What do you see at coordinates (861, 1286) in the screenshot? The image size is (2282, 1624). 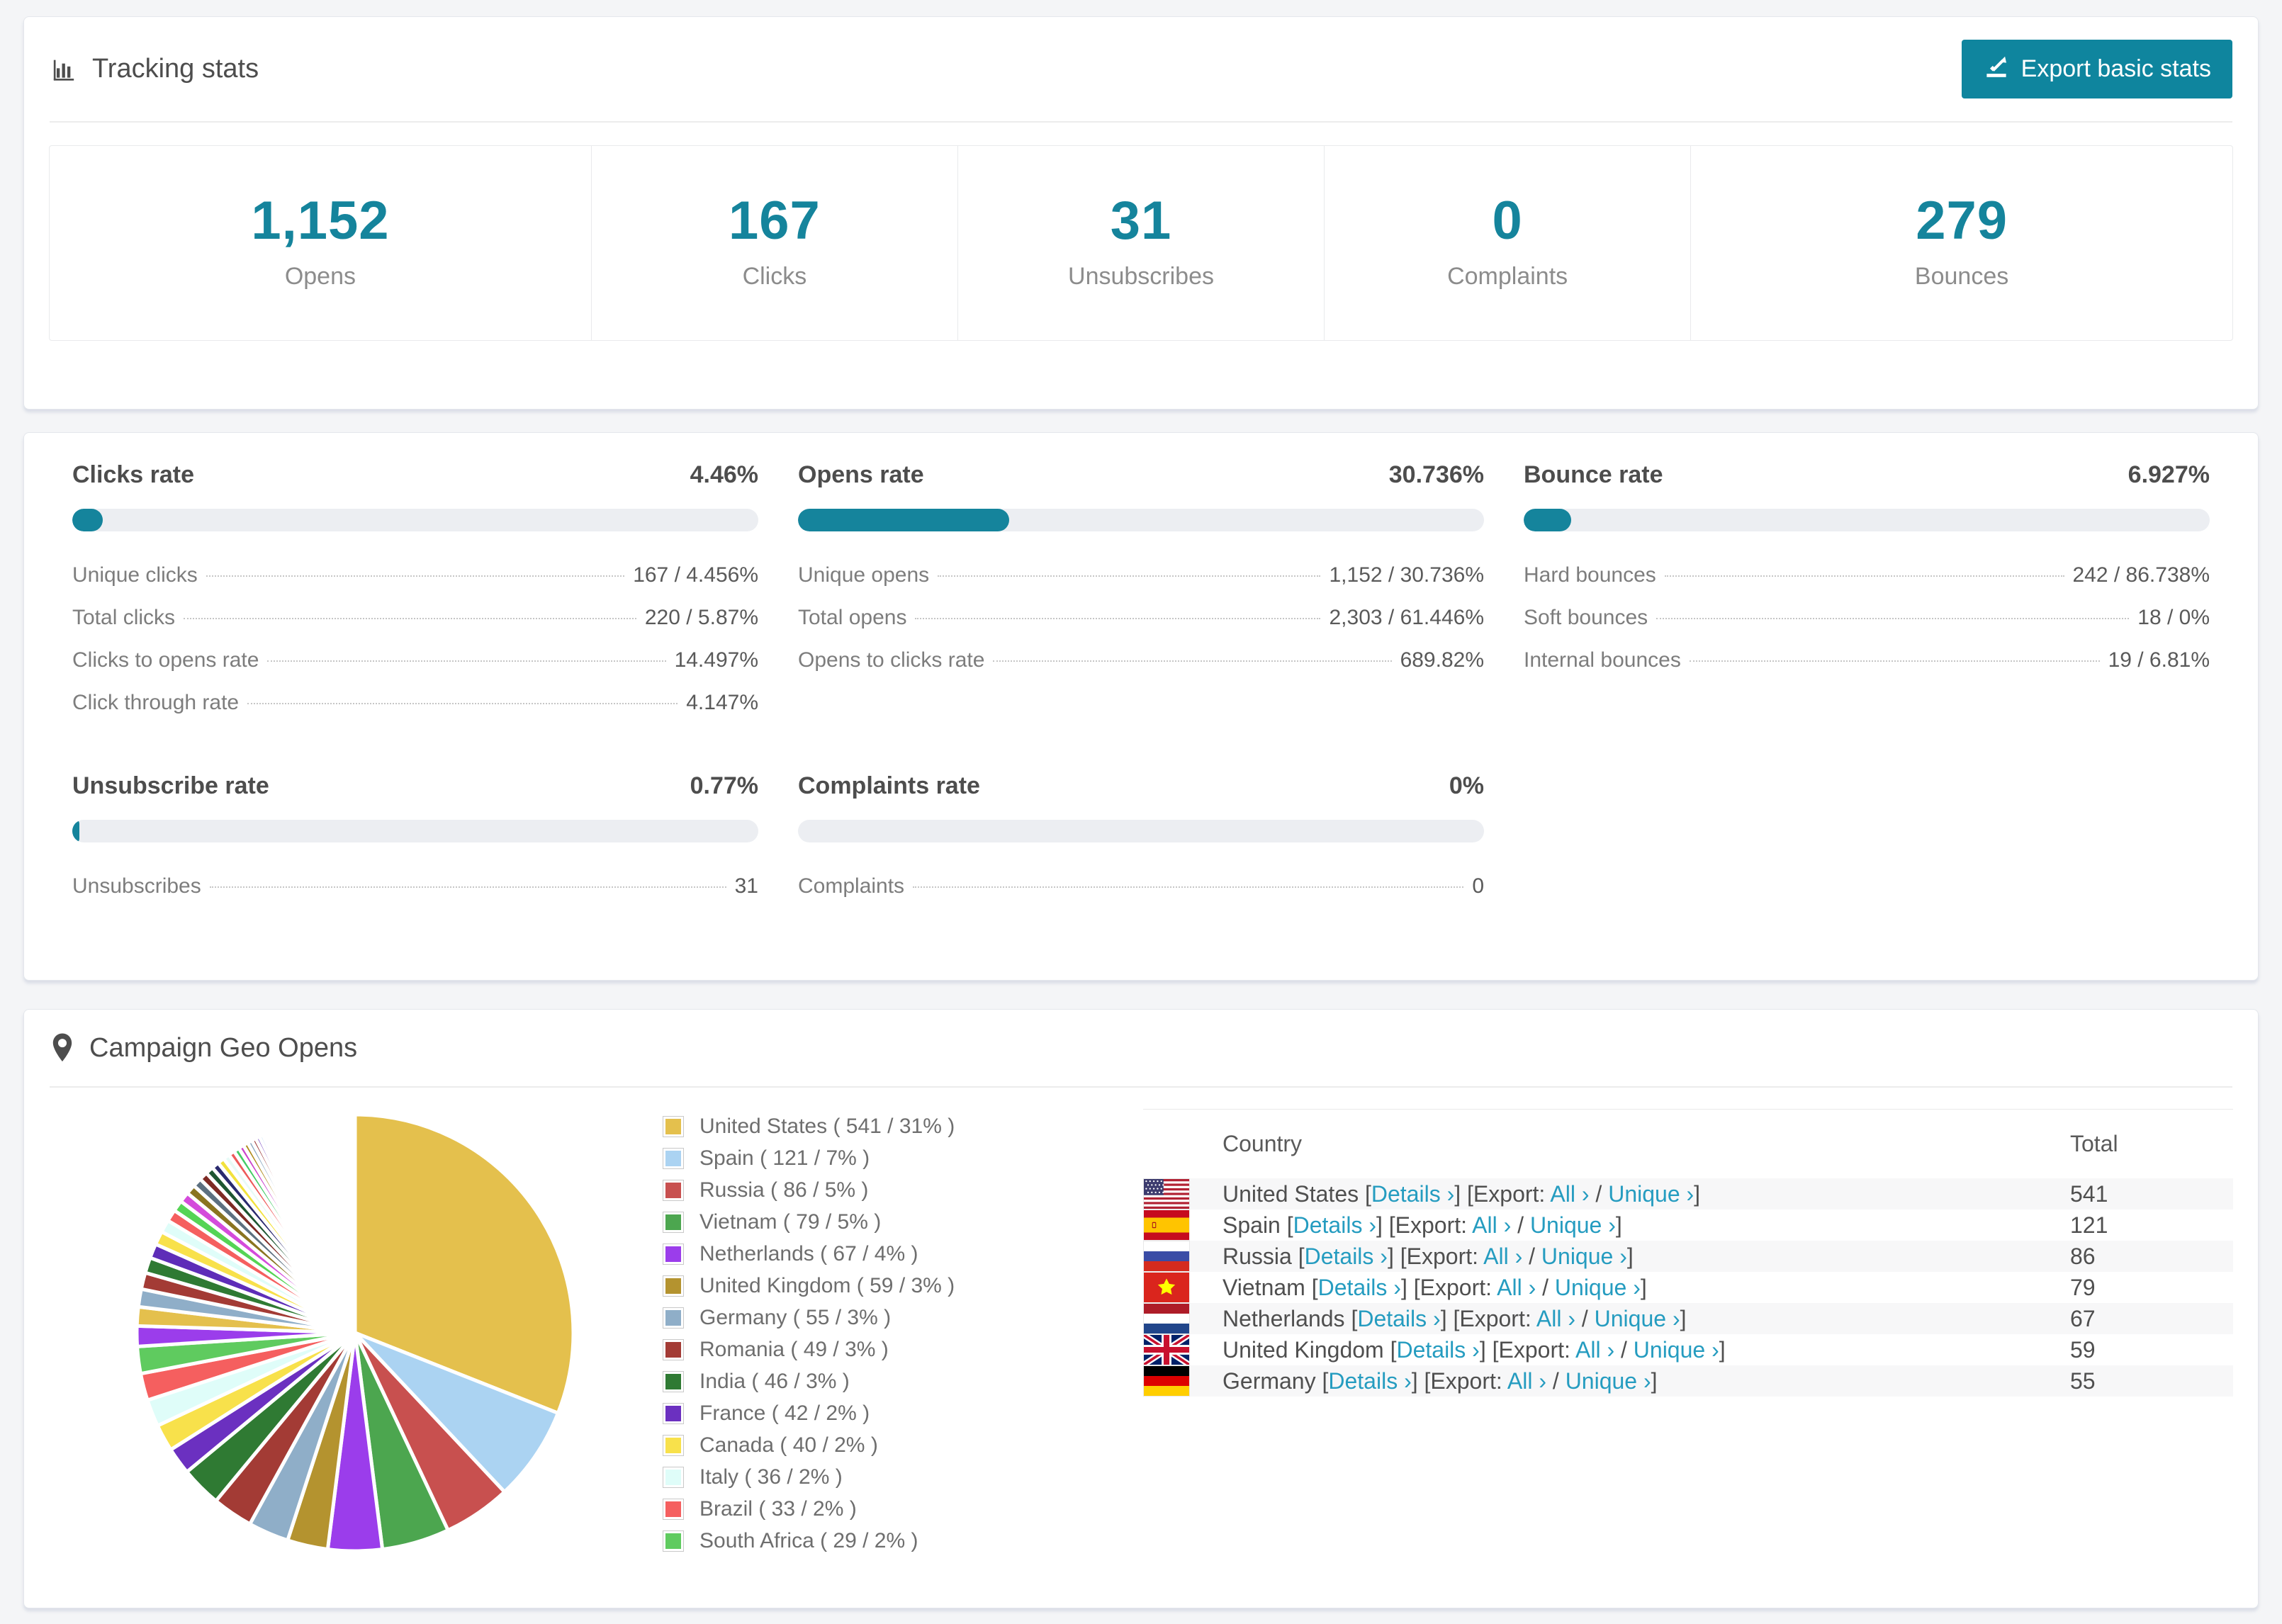 I see `legend-item: United Kingdom ( 59 / 3% )` at bounding box center [861, 1286].